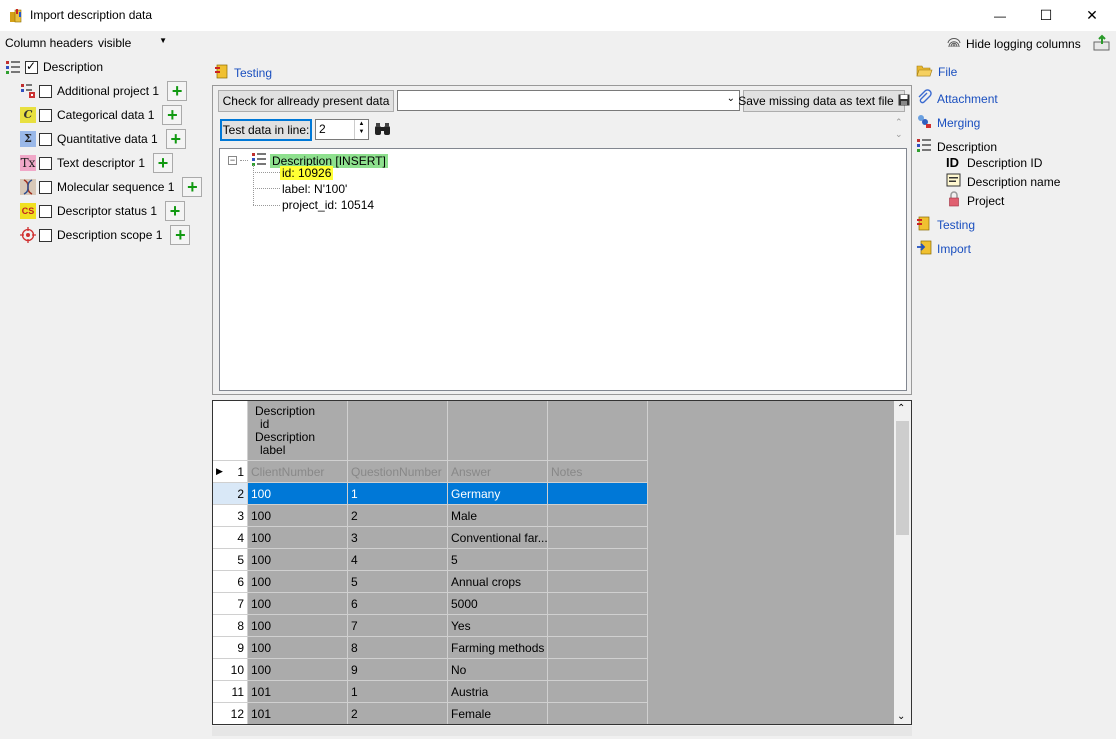  I want to click on add-description-scope-button: +, so click(180, 235).